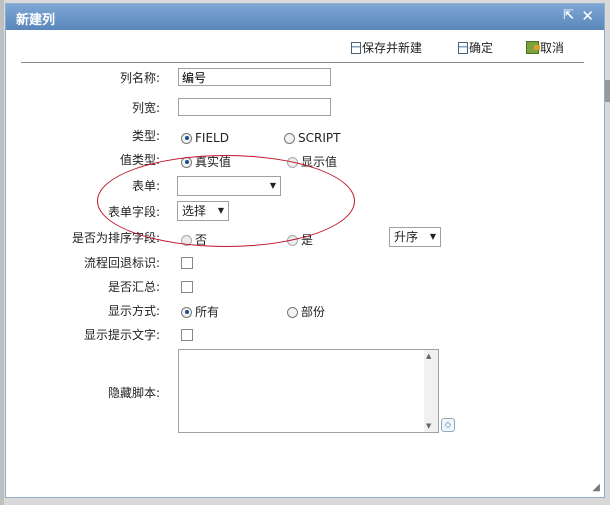 The height and width of the screenshot is (505, 610). Describe the element at coordinates (133, 311) in the screenshot. I see `display-mode-label: 显示方式:` at that location.